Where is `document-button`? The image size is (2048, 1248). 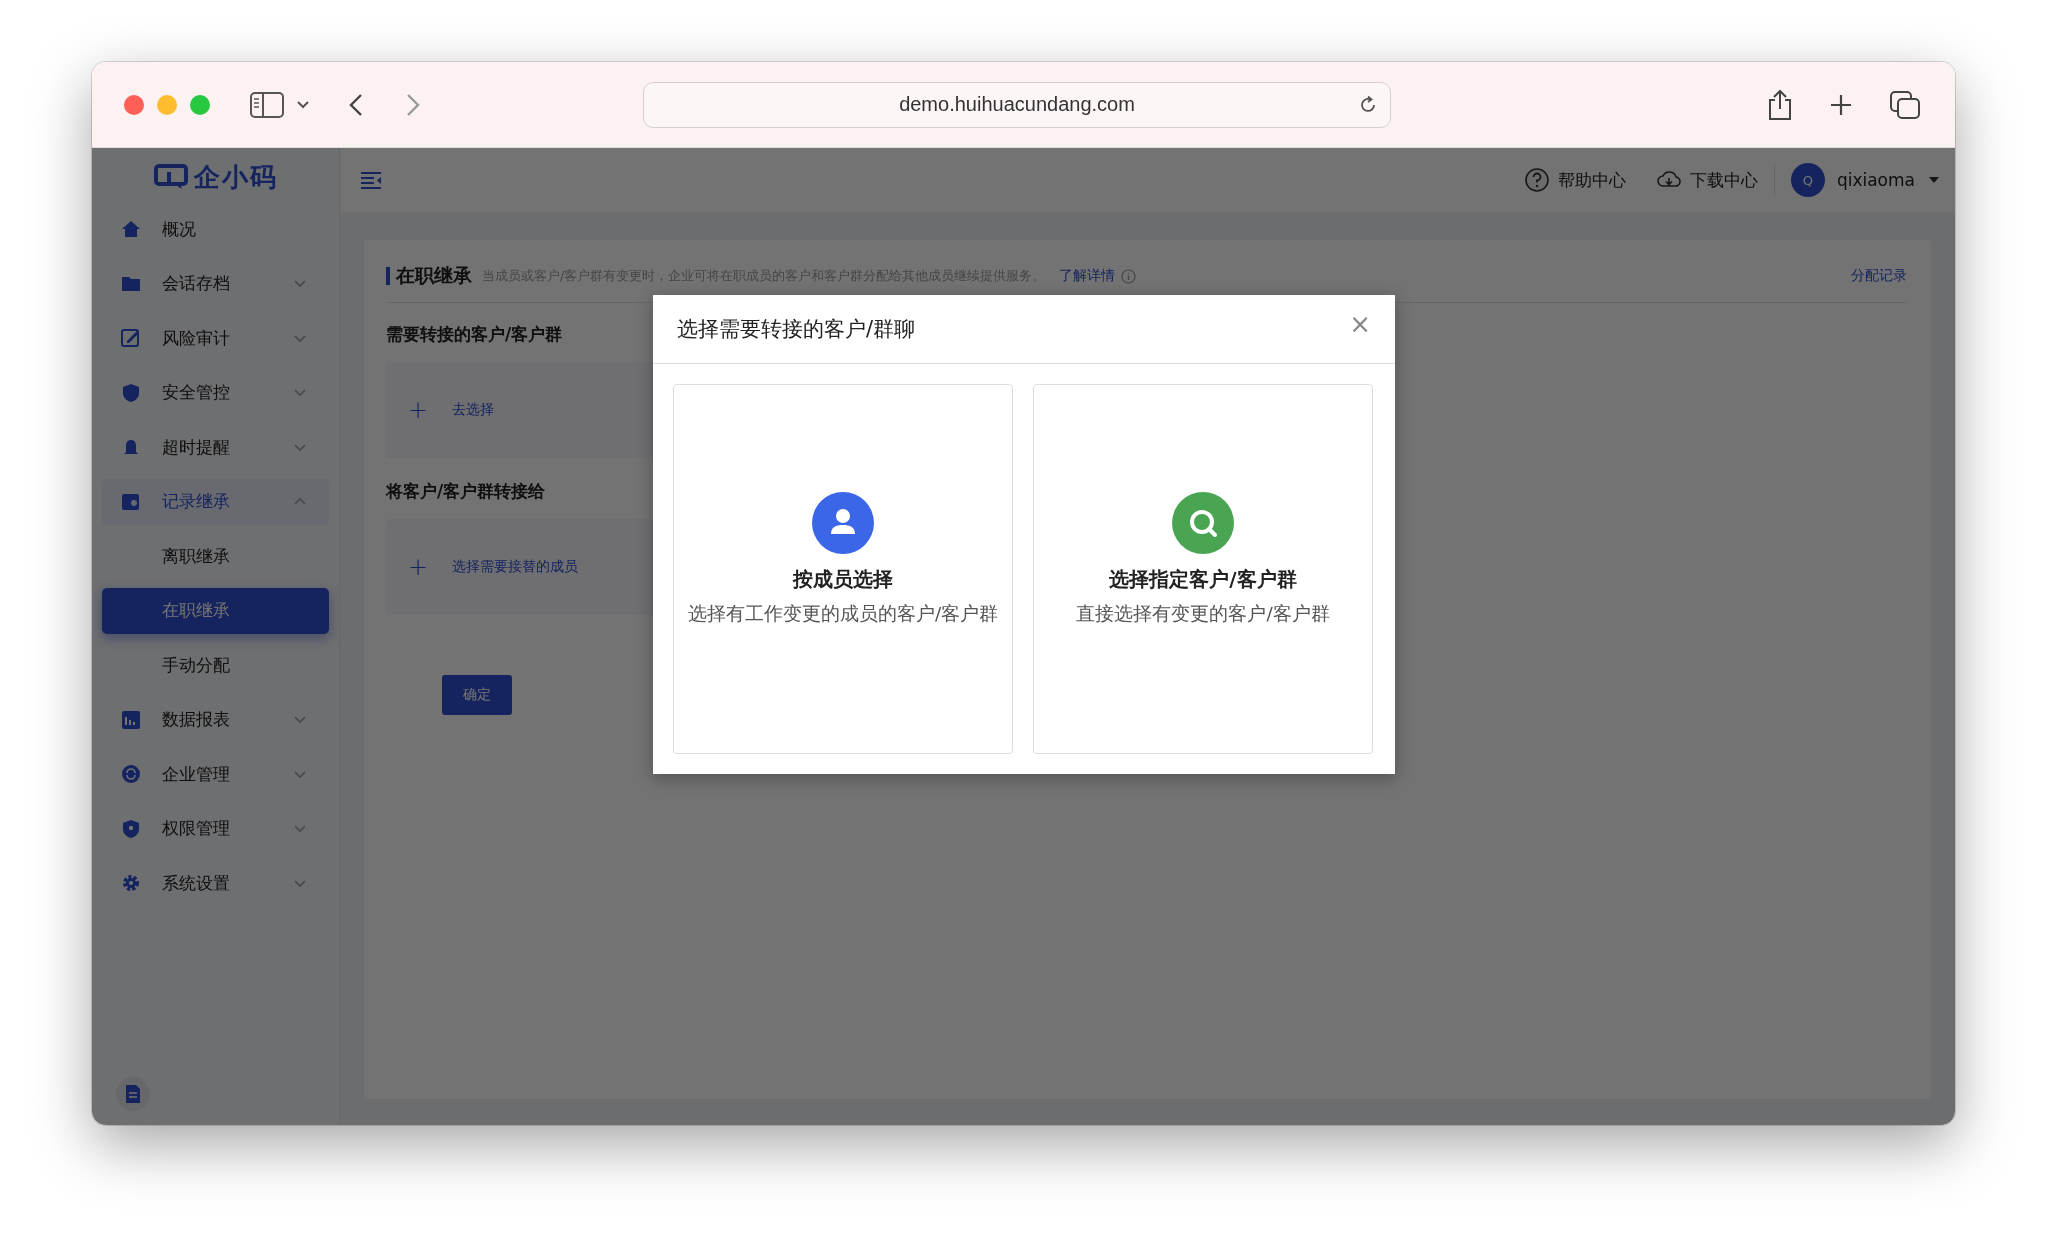
document-button is located at coordinates (133, 1094).